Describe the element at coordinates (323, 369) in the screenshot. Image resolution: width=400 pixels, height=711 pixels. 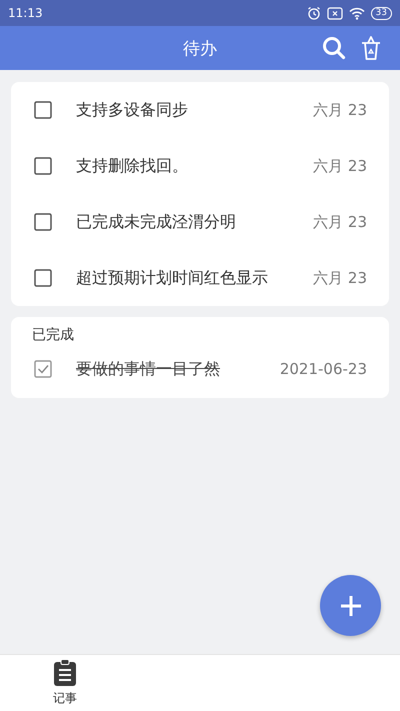
I see `todo-date: 2021-06-23` at that location.